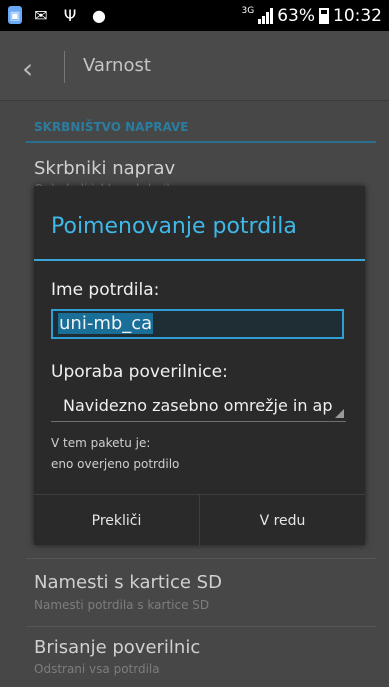 The width and height of the screenshot is (389, 687). What do you see at coordinates (282, 520) in the screenshot?
I see `ok-button: V redu` at bounding box center [282, 520].